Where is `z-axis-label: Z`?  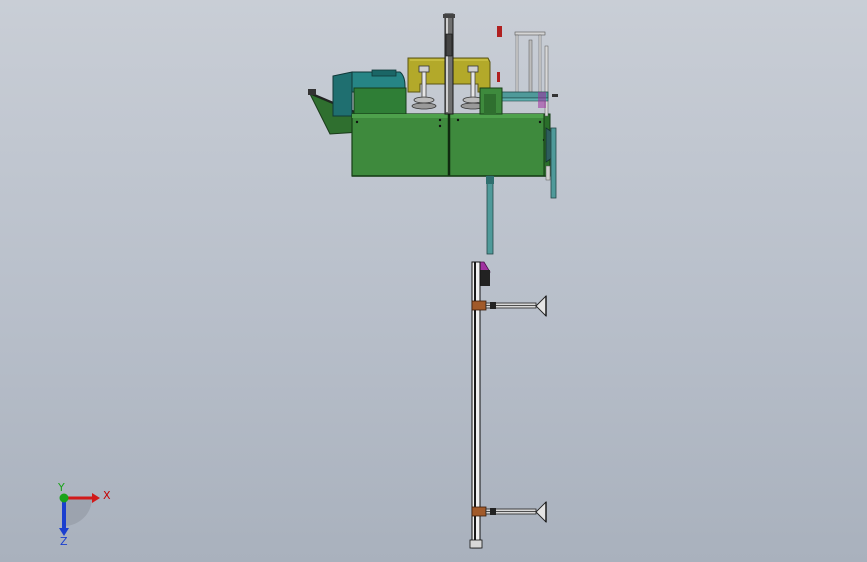
z-axis-label: Z is located at coordinates (64, 540).